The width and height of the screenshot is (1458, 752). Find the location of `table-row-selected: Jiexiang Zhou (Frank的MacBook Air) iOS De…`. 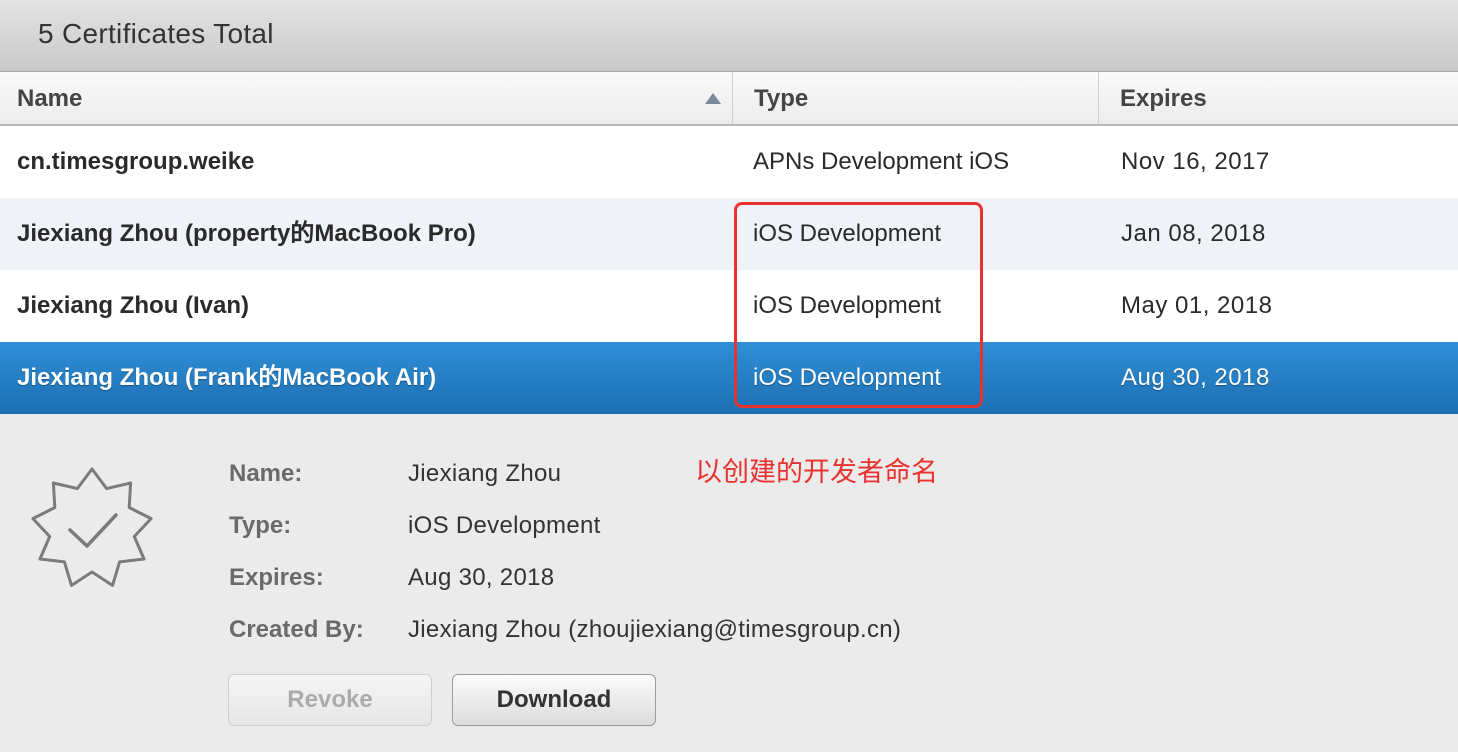

table-row-selected: Jiexiang Zhou (Frank的MacBook Air) iOS De… is located at coordinates (729, 378).